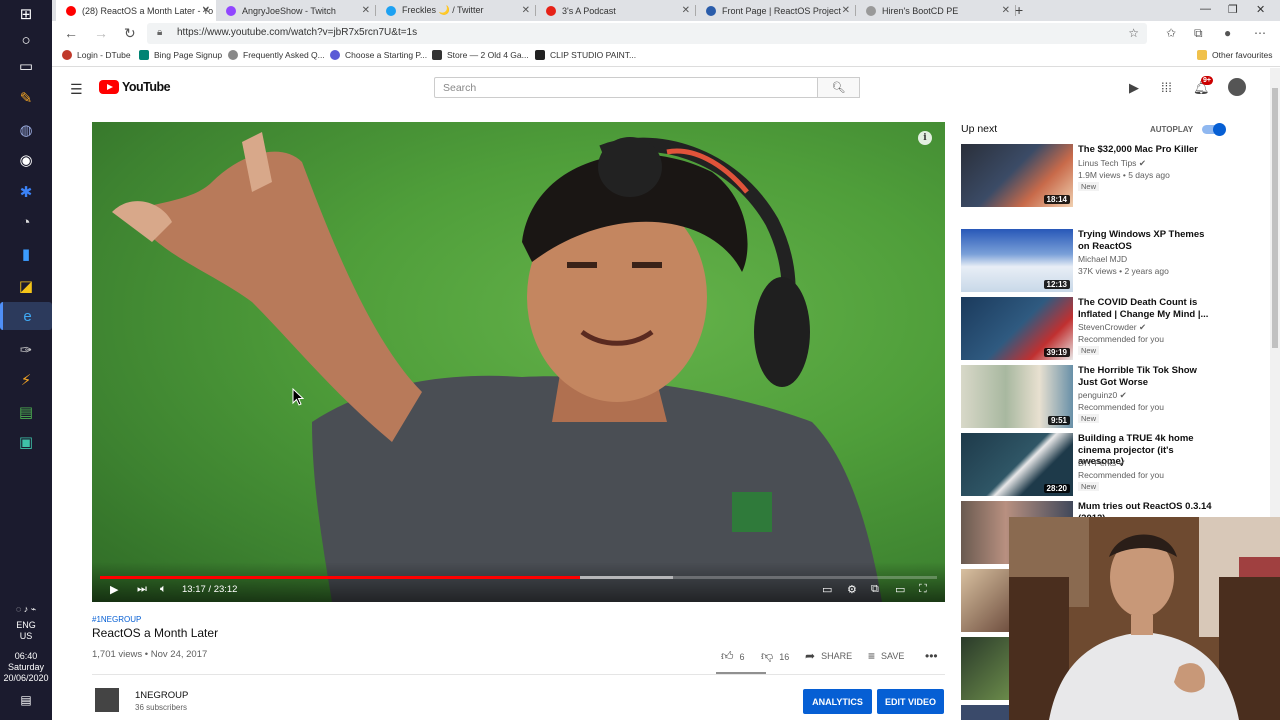 This screenshot has height=720, width=1280. I want to click on edit-video-button: EDIT VIDEO, so click(910, 701).